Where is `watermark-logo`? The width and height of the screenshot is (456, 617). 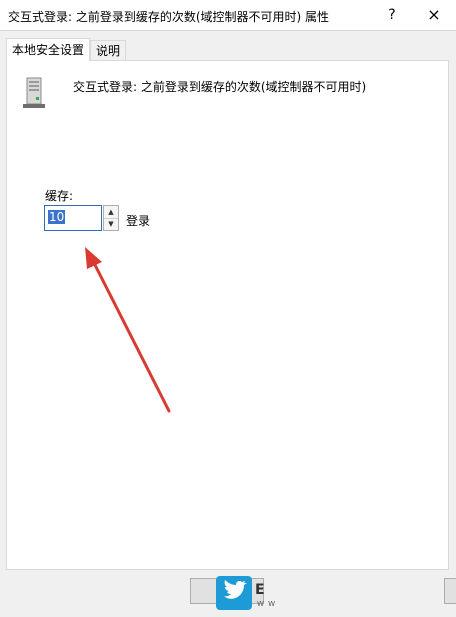 watermark-logo is located at coordinates (234, 593).